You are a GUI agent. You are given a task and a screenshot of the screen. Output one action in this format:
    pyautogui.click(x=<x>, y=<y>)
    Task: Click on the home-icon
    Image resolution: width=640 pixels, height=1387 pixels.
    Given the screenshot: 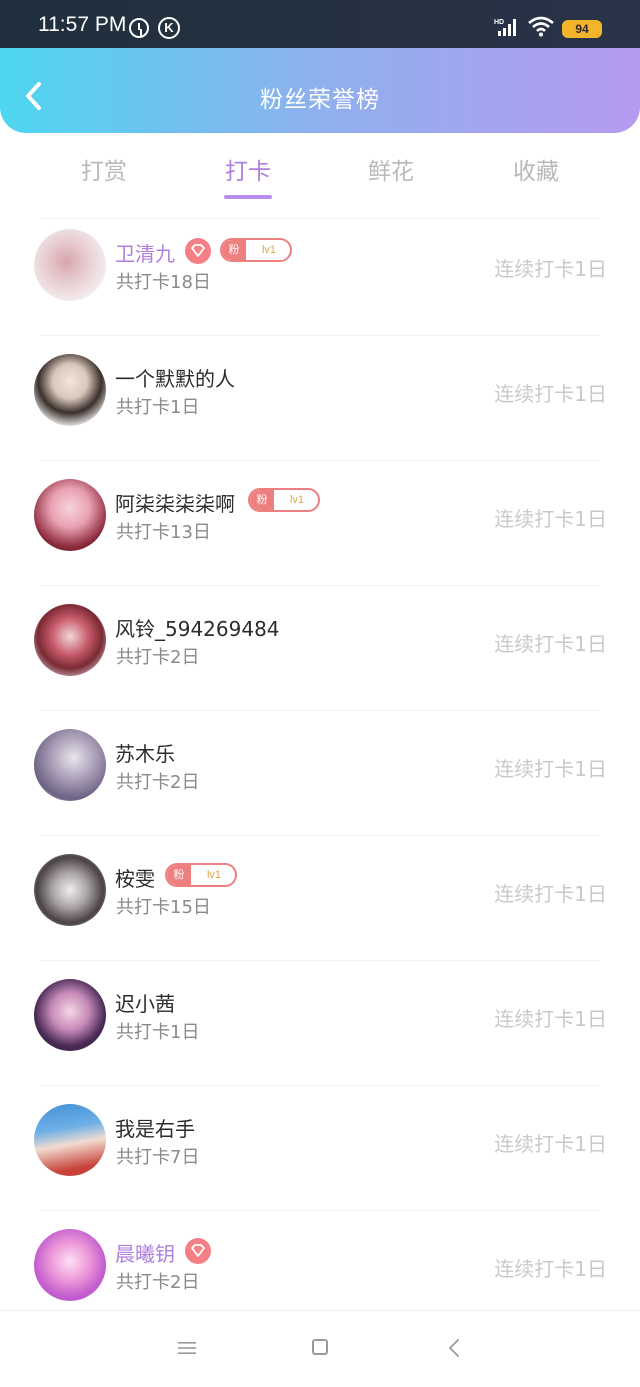 What is the action you would take?
    pyautogui.click(x=320, y=1347)
    